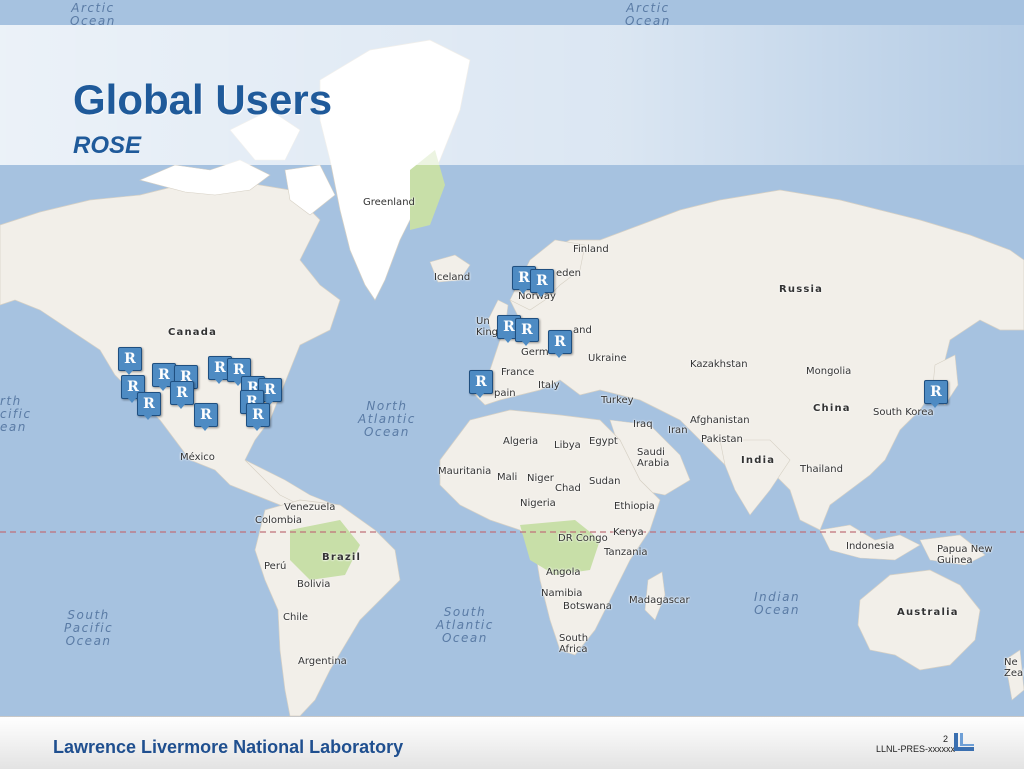 The image size is (1024, 769). Describe the element at coordinates (591, 249) in the screenshot. I see `label-finland: Finland` at that location.